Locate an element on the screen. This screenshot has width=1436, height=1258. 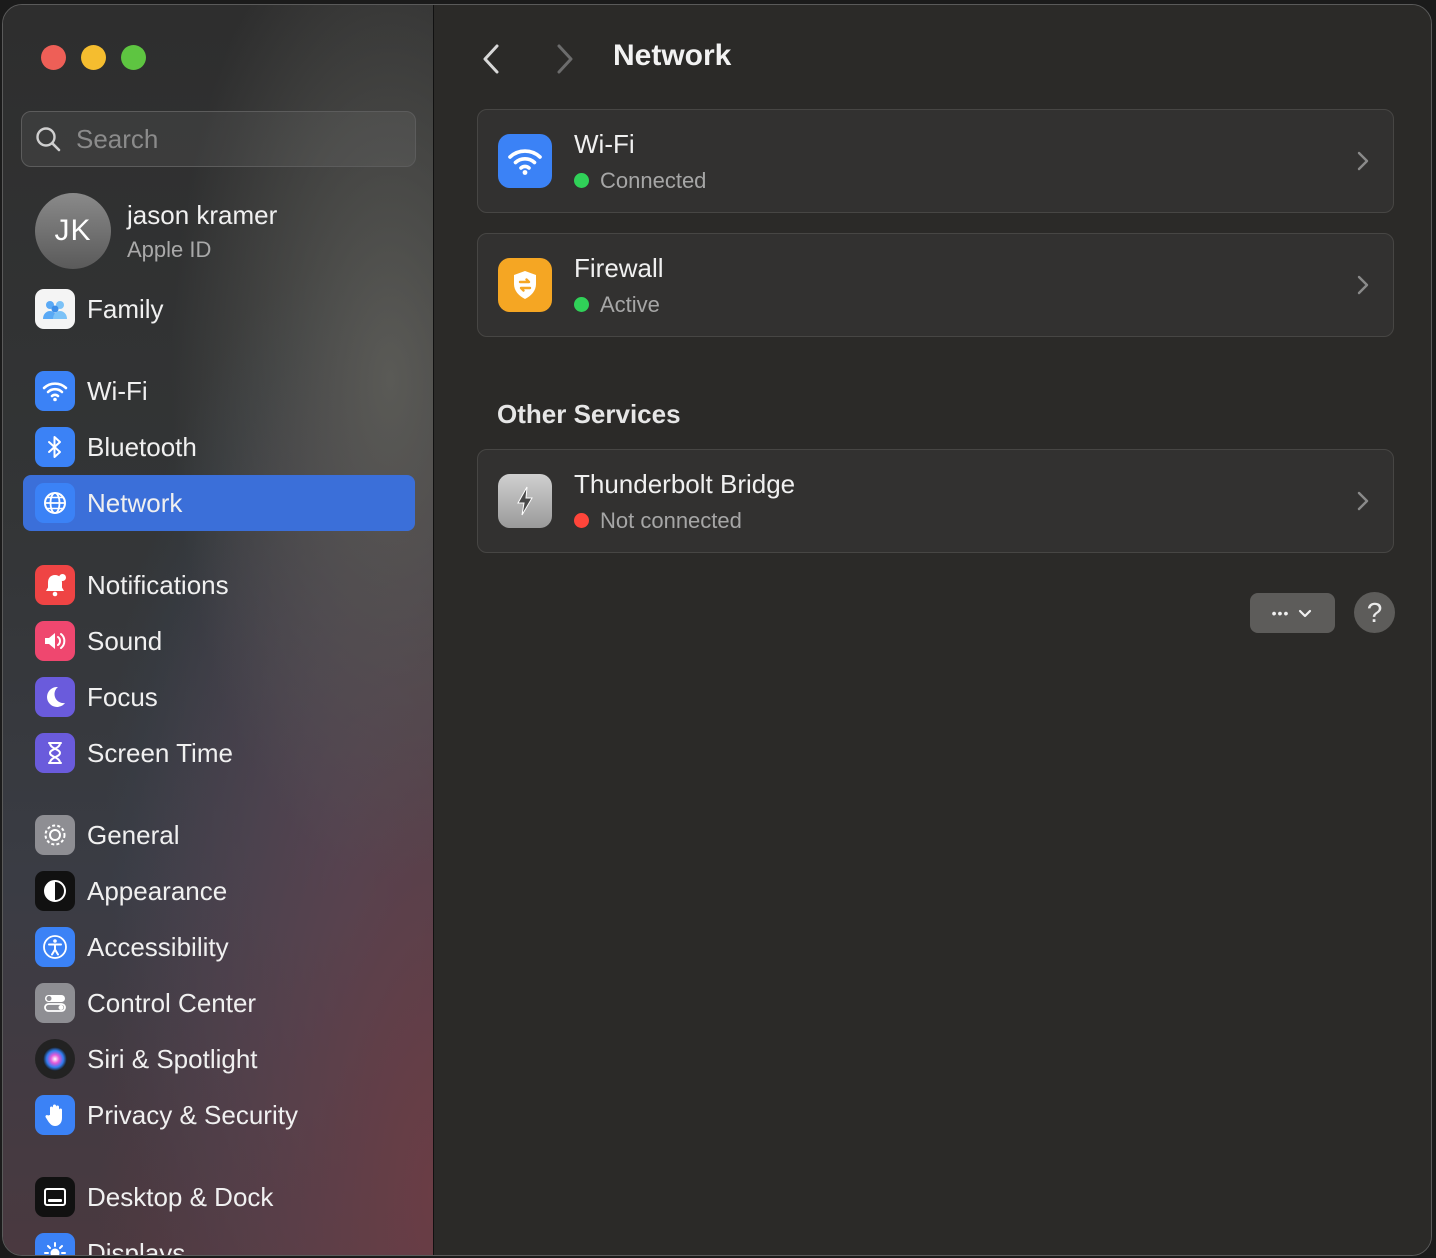
search-field is located at coordinates (218, 139).